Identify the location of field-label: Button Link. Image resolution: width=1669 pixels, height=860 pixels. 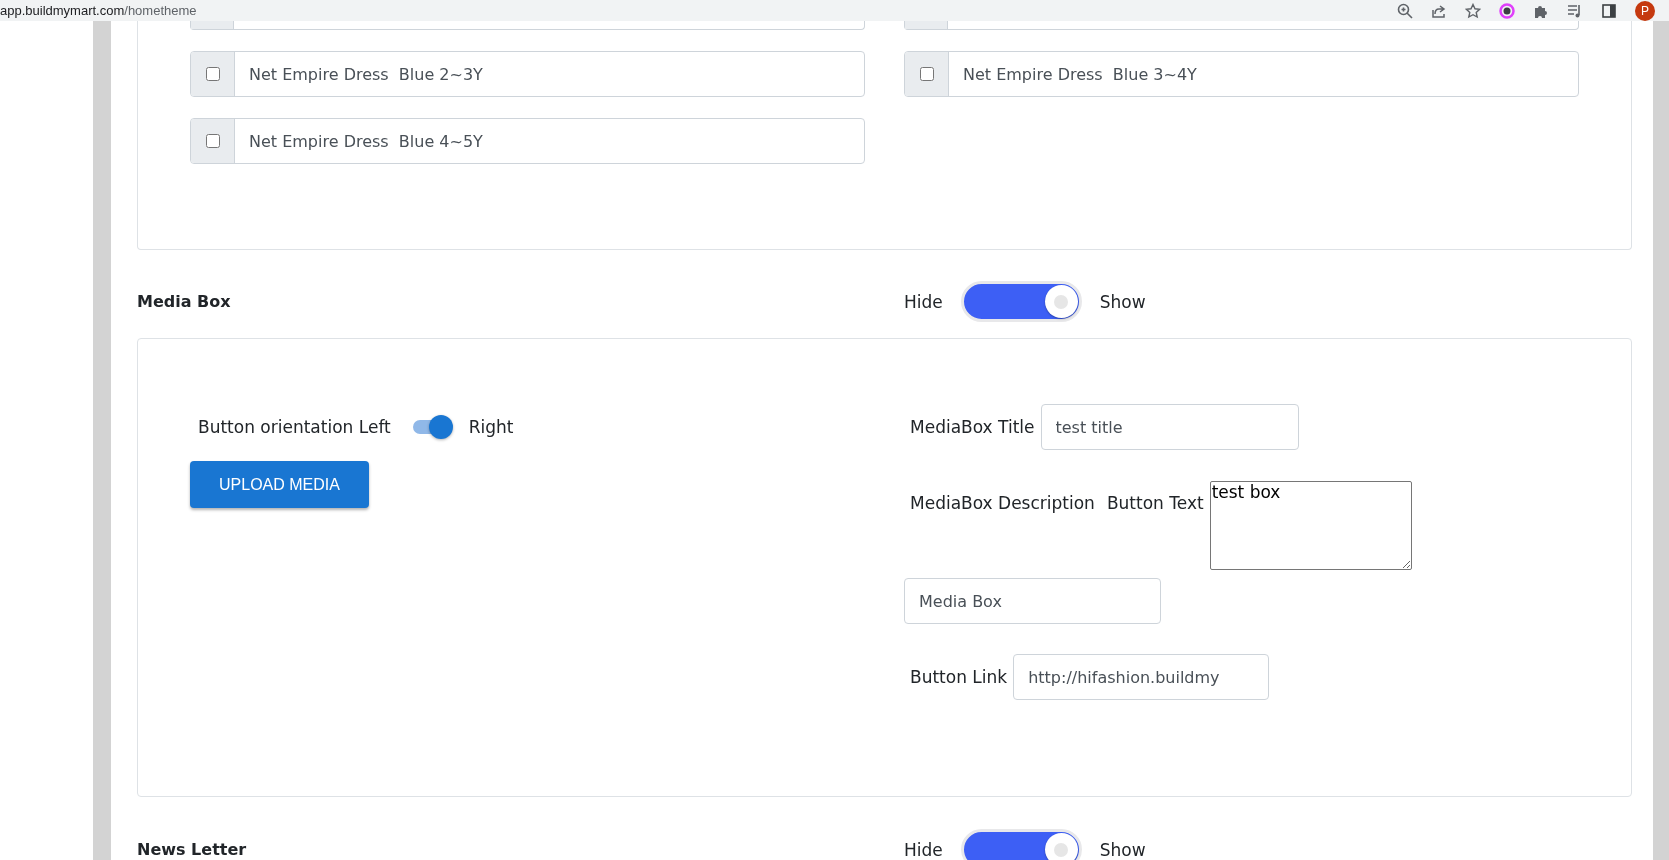
(959, 677).